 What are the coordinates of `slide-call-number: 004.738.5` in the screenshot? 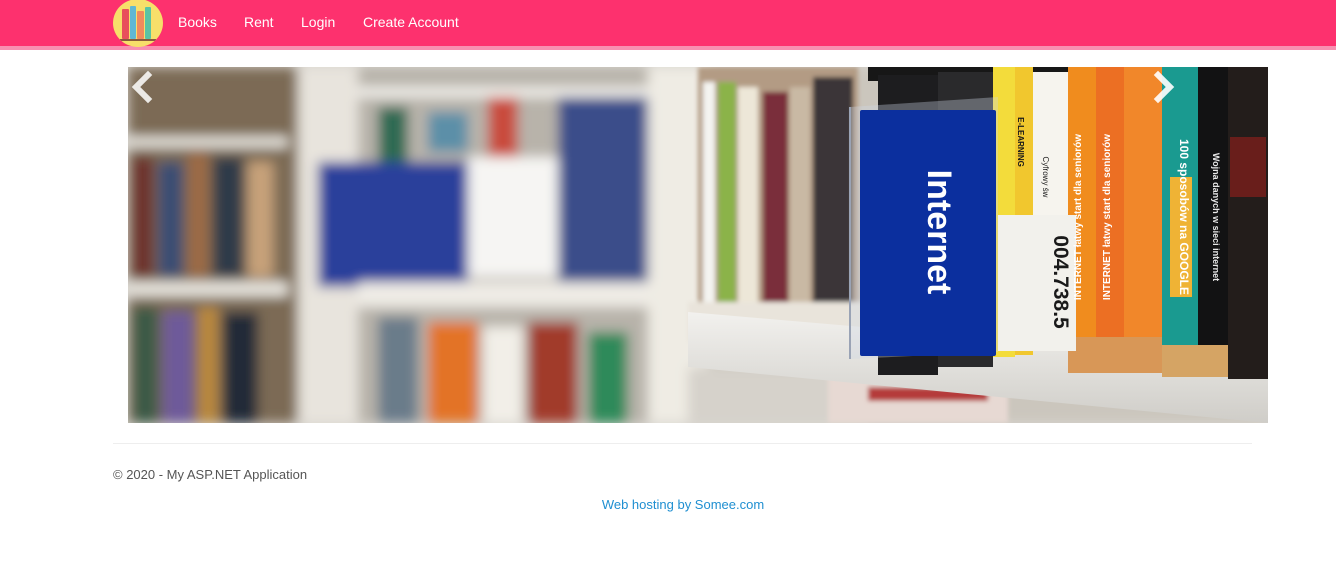 It's located at (1060, 282).